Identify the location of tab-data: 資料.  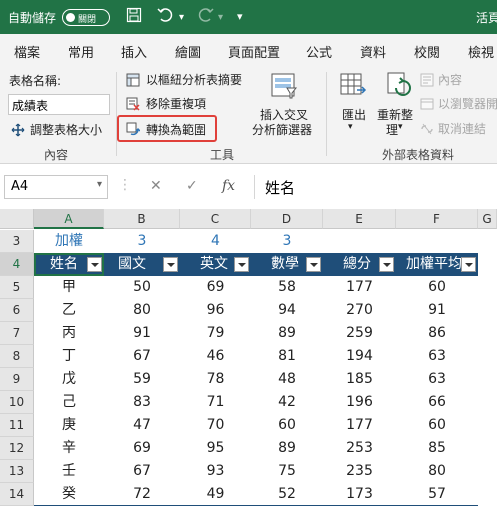
(373, 51).